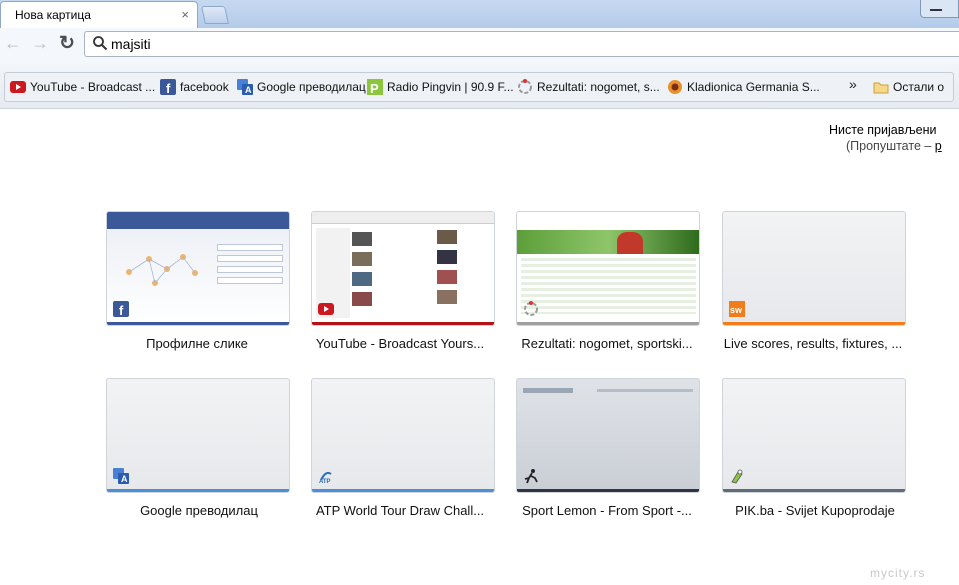 This screenshot has height=585, width=959. I want to click on omnibox-input: majsiti, so click(131, 44).